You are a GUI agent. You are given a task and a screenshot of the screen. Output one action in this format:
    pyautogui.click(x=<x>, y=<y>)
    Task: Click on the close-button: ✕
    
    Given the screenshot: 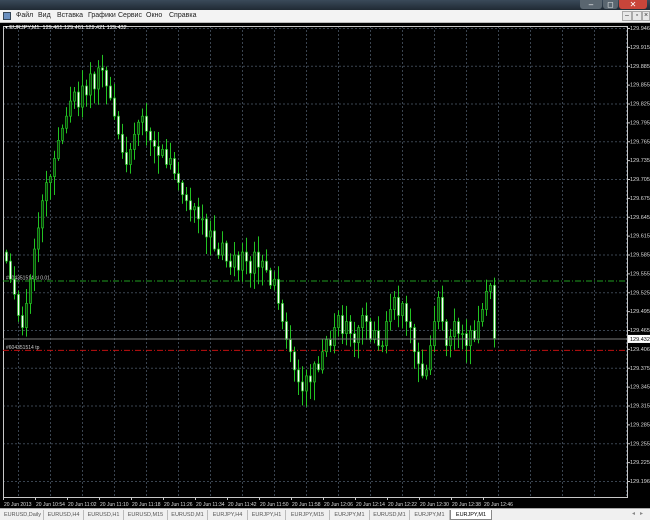 What is the action you would take?
    pyautogui.click(x=633, y=4)
    